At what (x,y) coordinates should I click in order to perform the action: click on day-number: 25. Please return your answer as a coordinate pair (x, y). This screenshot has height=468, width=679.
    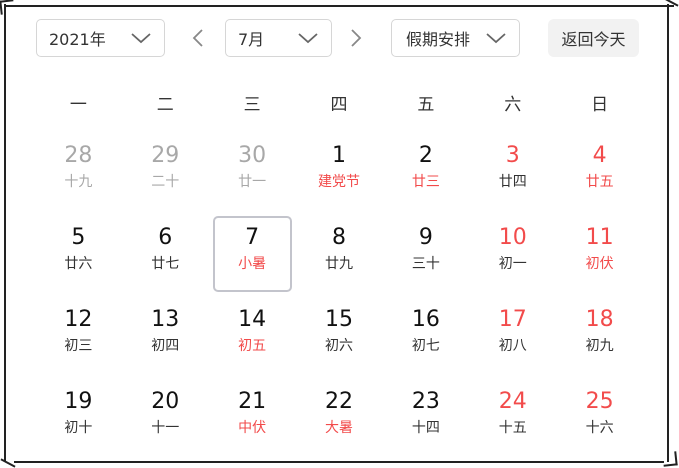
    Looking at the image, I should click on (599, 401).